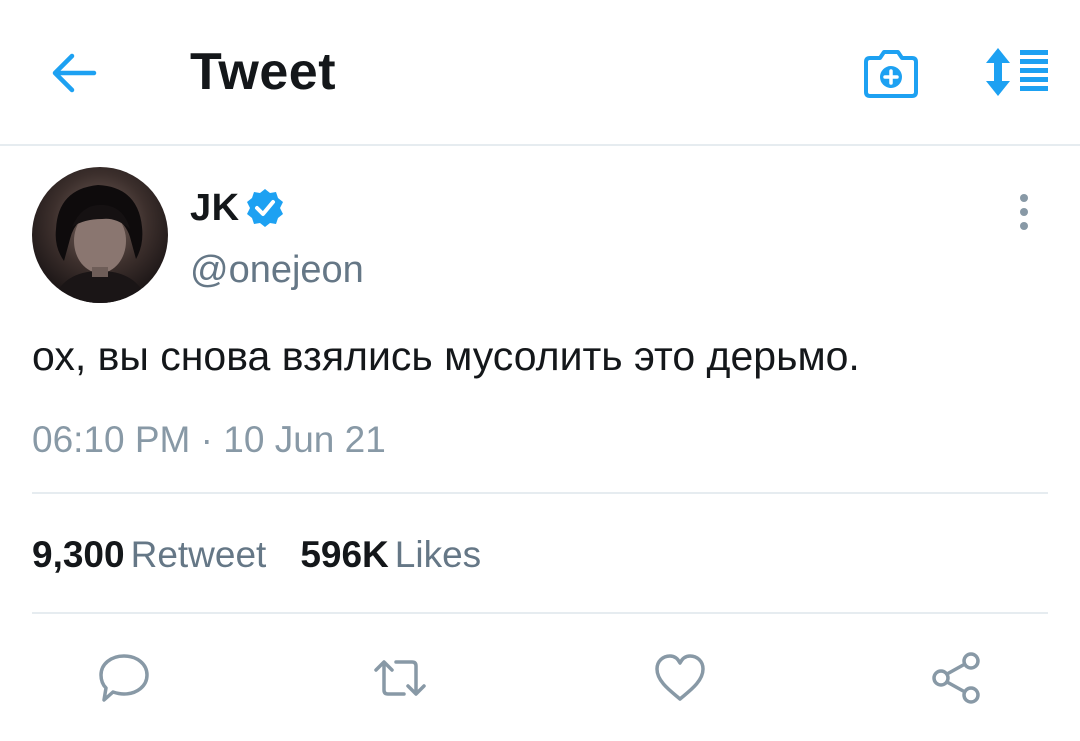  Describe the element at coordinates (304, 439) in the screenshot. I see `tweet-date: 10 Jun 21` at that location.